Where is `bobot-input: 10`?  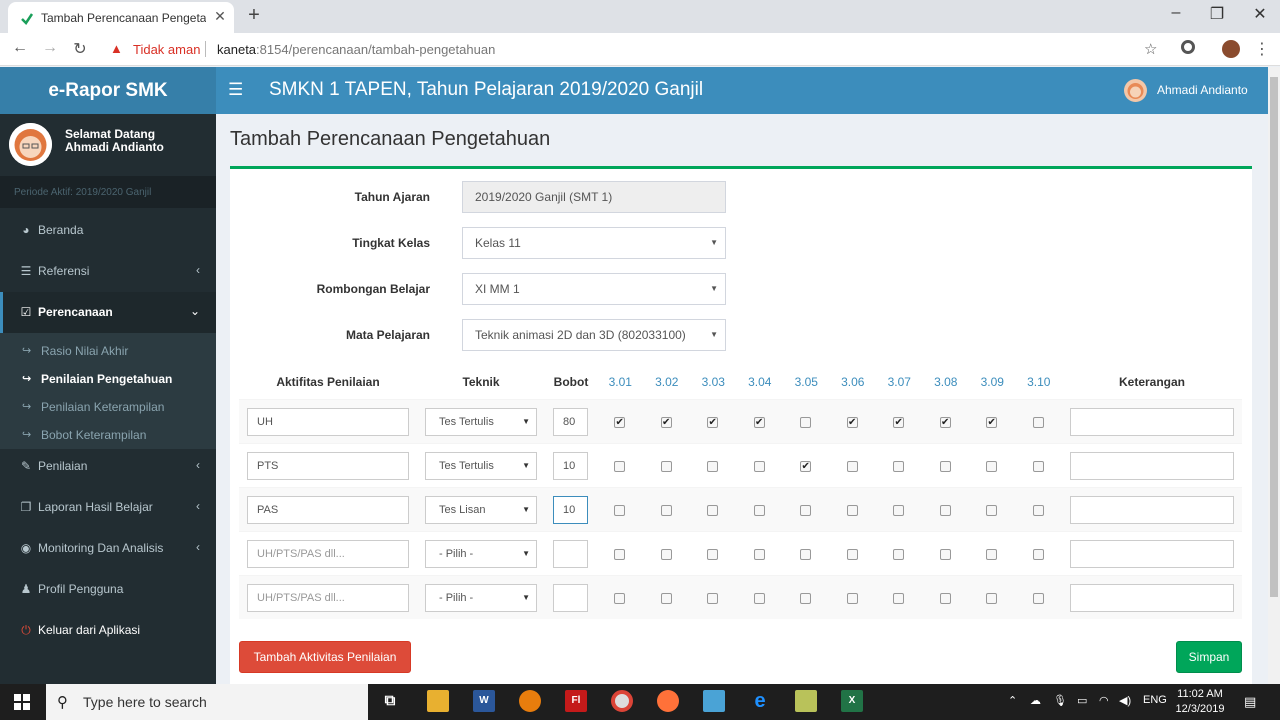
bobot-input: 10 is located at coordinates (570, 510).